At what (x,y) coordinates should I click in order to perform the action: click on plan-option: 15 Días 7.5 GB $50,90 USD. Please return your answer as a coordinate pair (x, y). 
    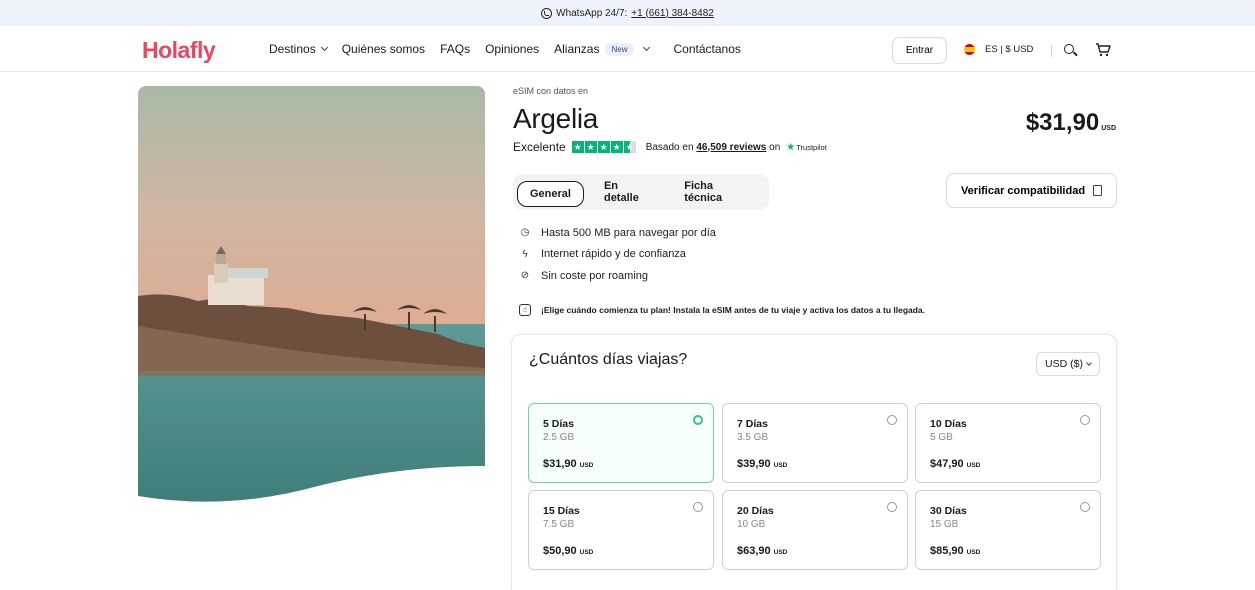
    Looking at the image, I should click on (621, 530).